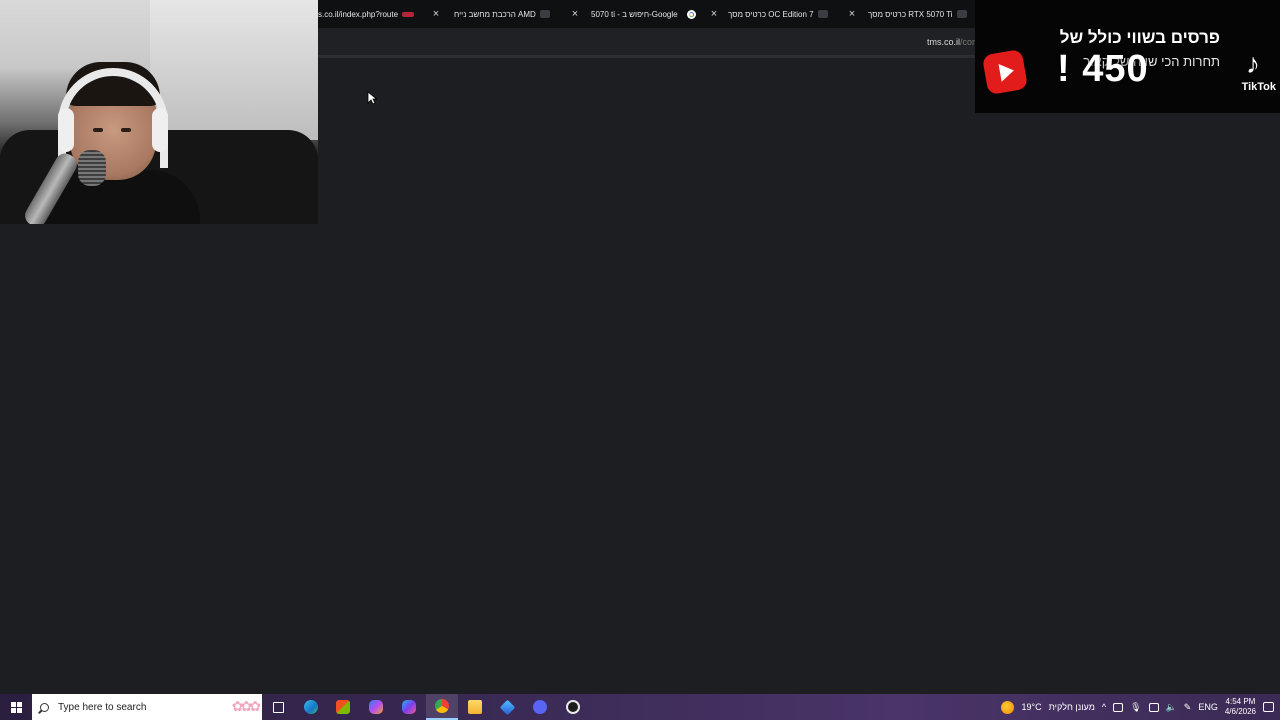 This screenshot has height=720, width=1280. Describe the element at coordinates (102, 707) in the screenshot. I see `search-placeholder: Type here to search` at that location.